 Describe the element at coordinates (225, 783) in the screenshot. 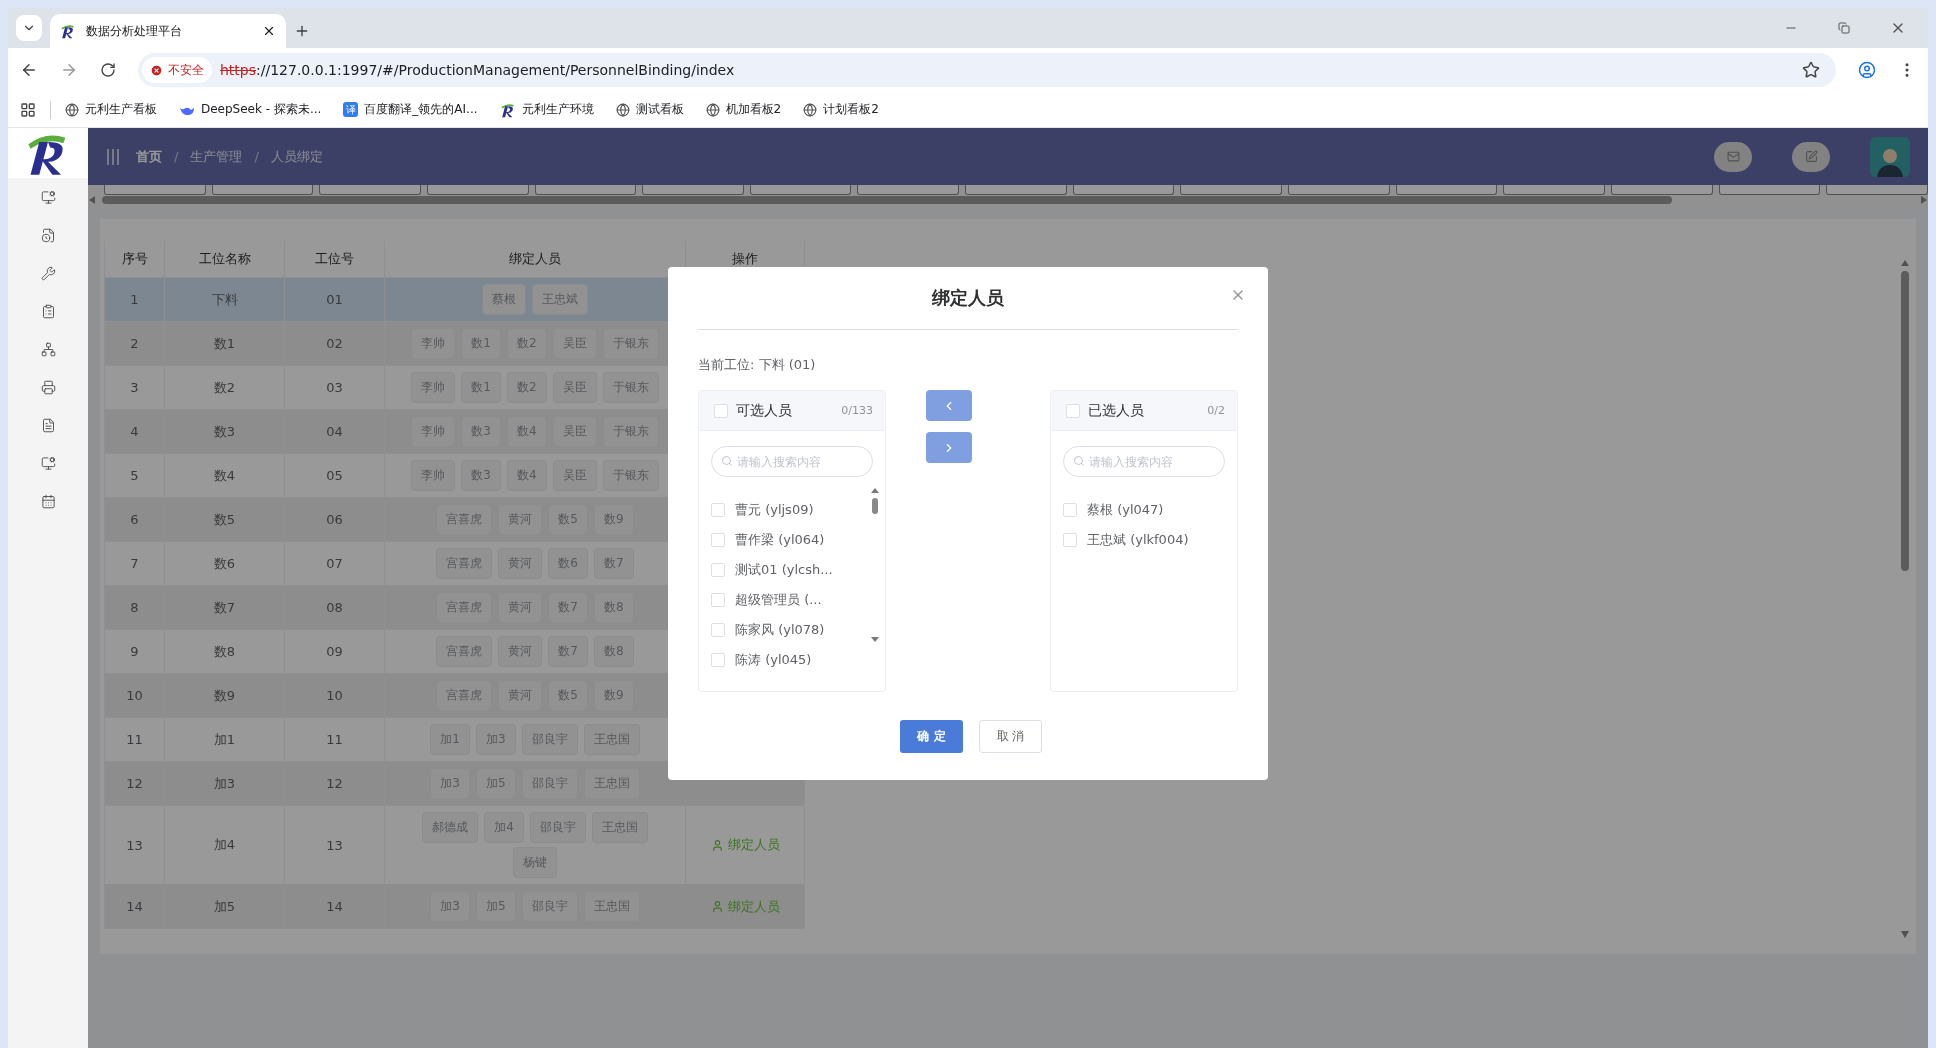

I see `table-cell: 加3` at that location.